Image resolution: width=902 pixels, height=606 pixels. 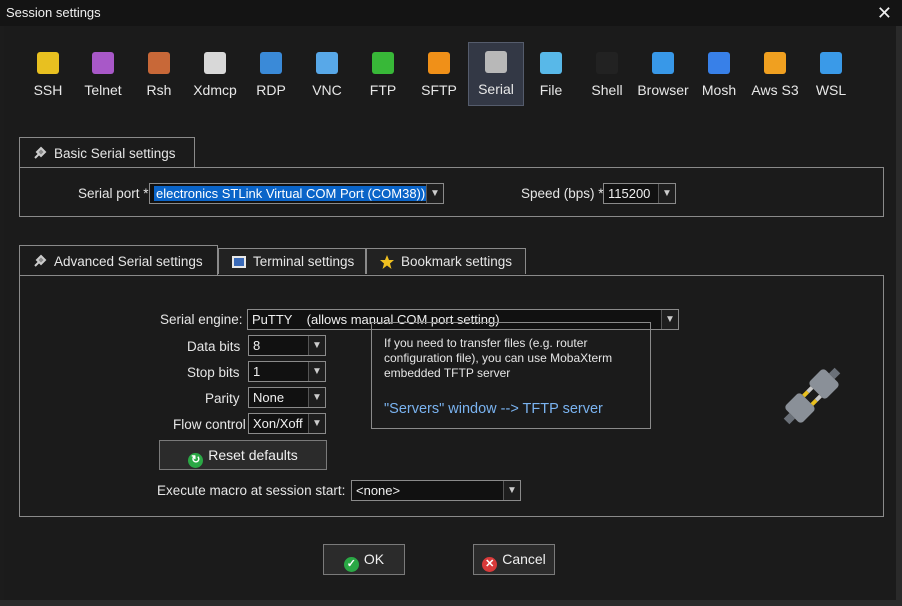 What do you see at coordinates (607, 75) in the screenshot?
I see `toolbar-button-shell: Shell` at bounding box center [607, 75].